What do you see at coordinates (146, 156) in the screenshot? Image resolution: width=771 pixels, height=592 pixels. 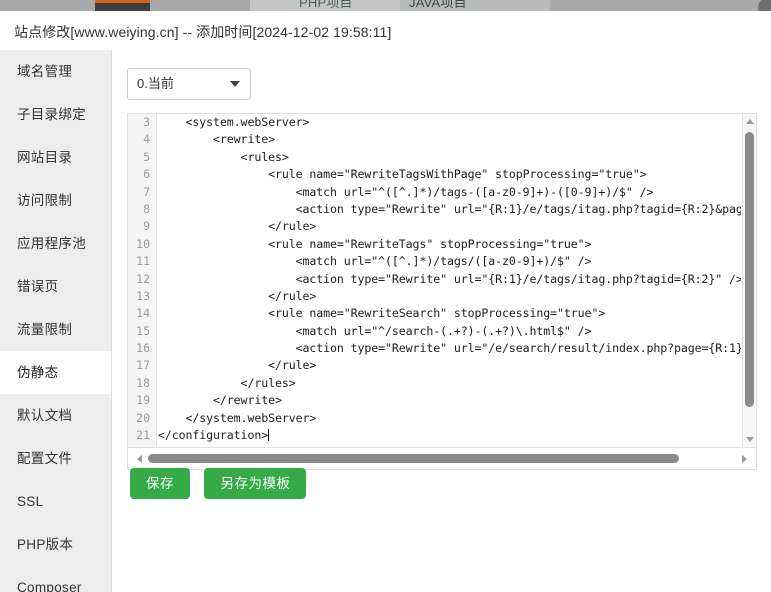 I see `line-number: 5` at bounding box center [146, 156].